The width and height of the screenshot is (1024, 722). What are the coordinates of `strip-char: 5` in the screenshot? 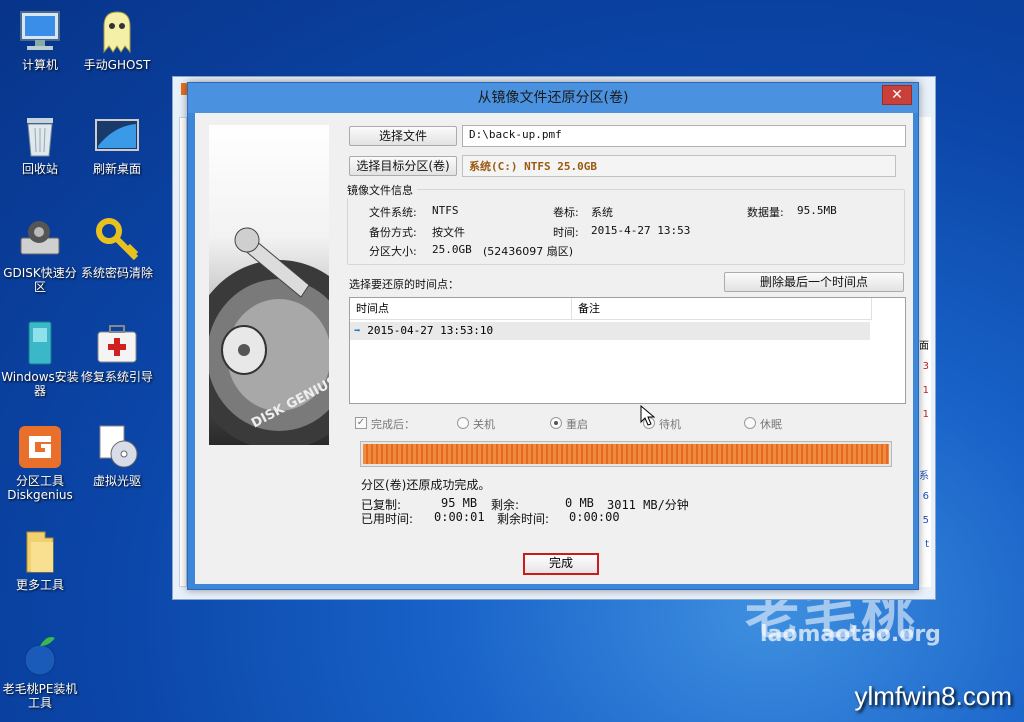 It's located at (925, 520).